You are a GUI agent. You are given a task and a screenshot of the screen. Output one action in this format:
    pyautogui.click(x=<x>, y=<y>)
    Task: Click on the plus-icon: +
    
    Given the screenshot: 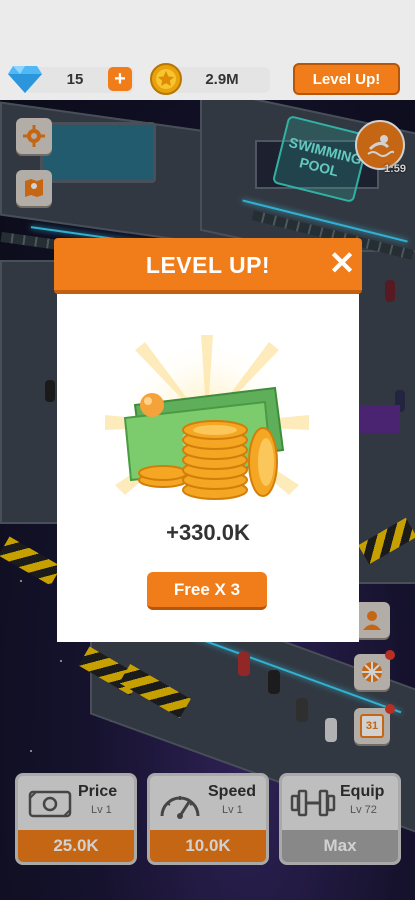 What is the action you would take?
    pyautogui.click(x=120, y=79)
    